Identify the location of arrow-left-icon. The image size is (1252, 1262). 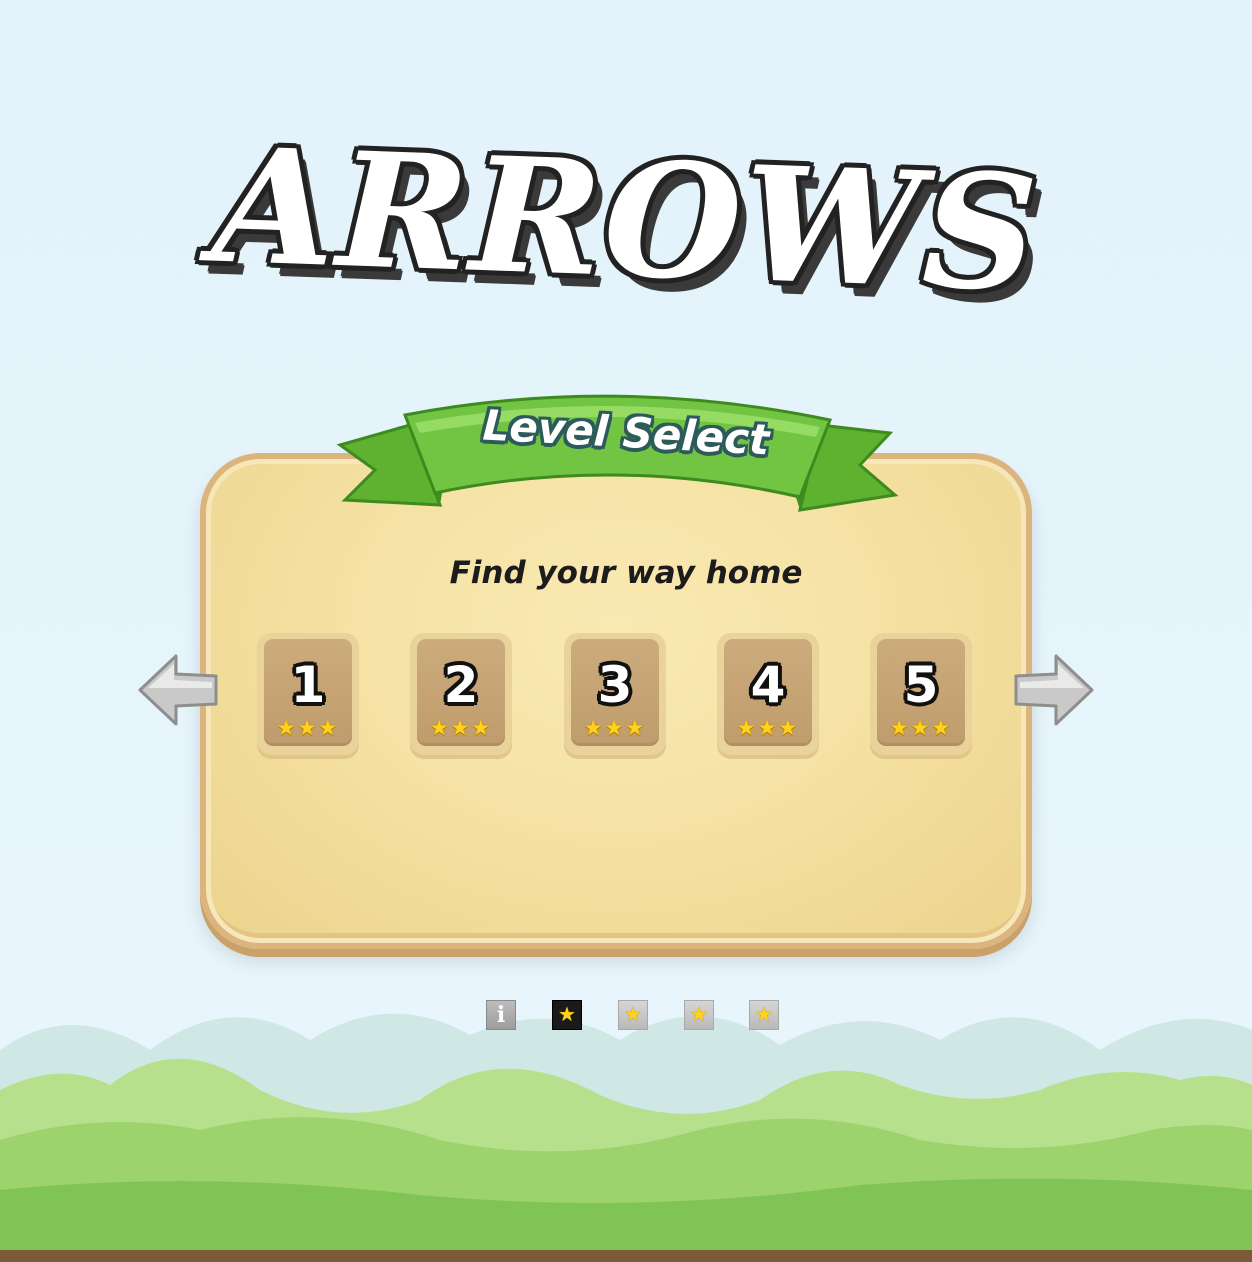
(178, 690).